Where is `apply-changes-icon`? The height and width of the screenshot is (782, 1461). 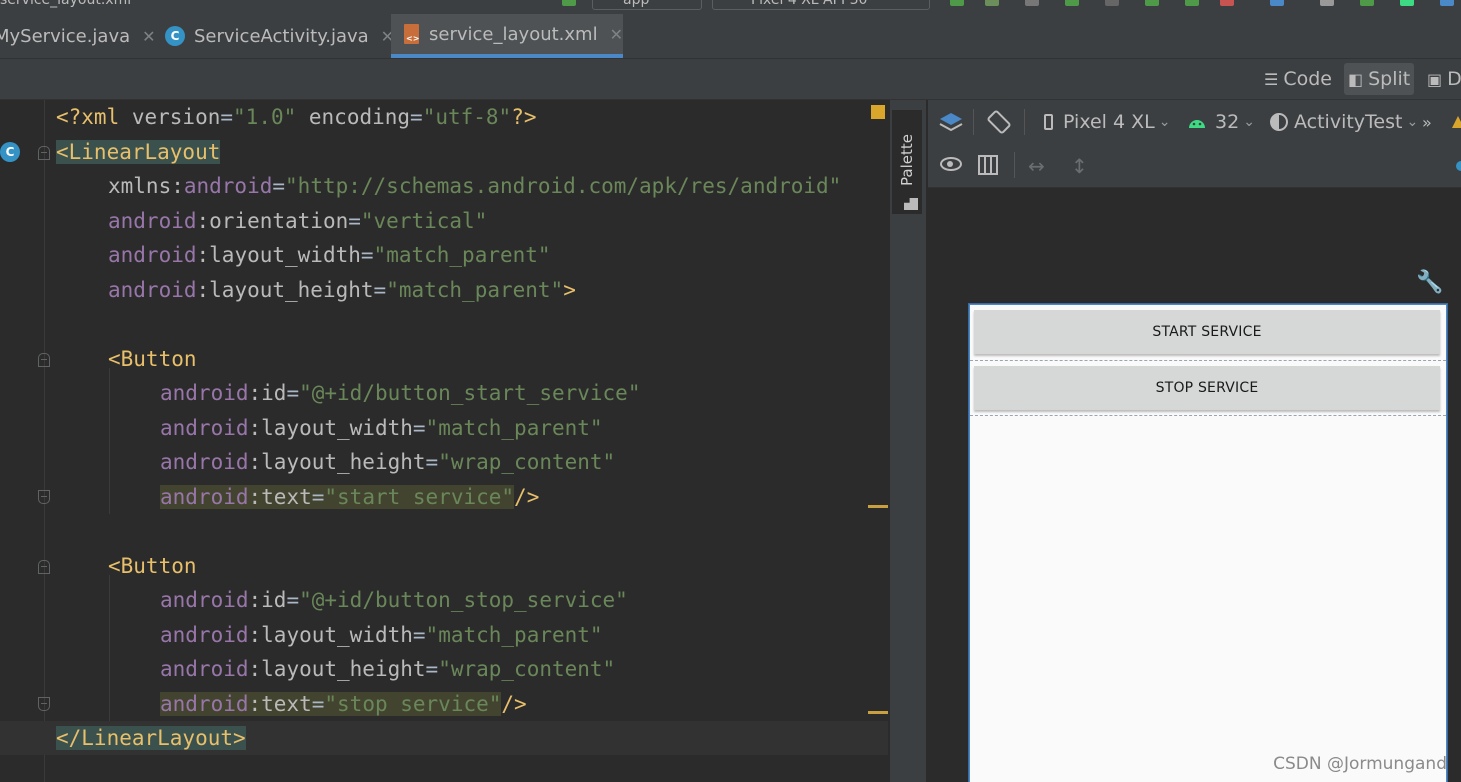 apply-changes-icon is located at coordinates (1072, 3).